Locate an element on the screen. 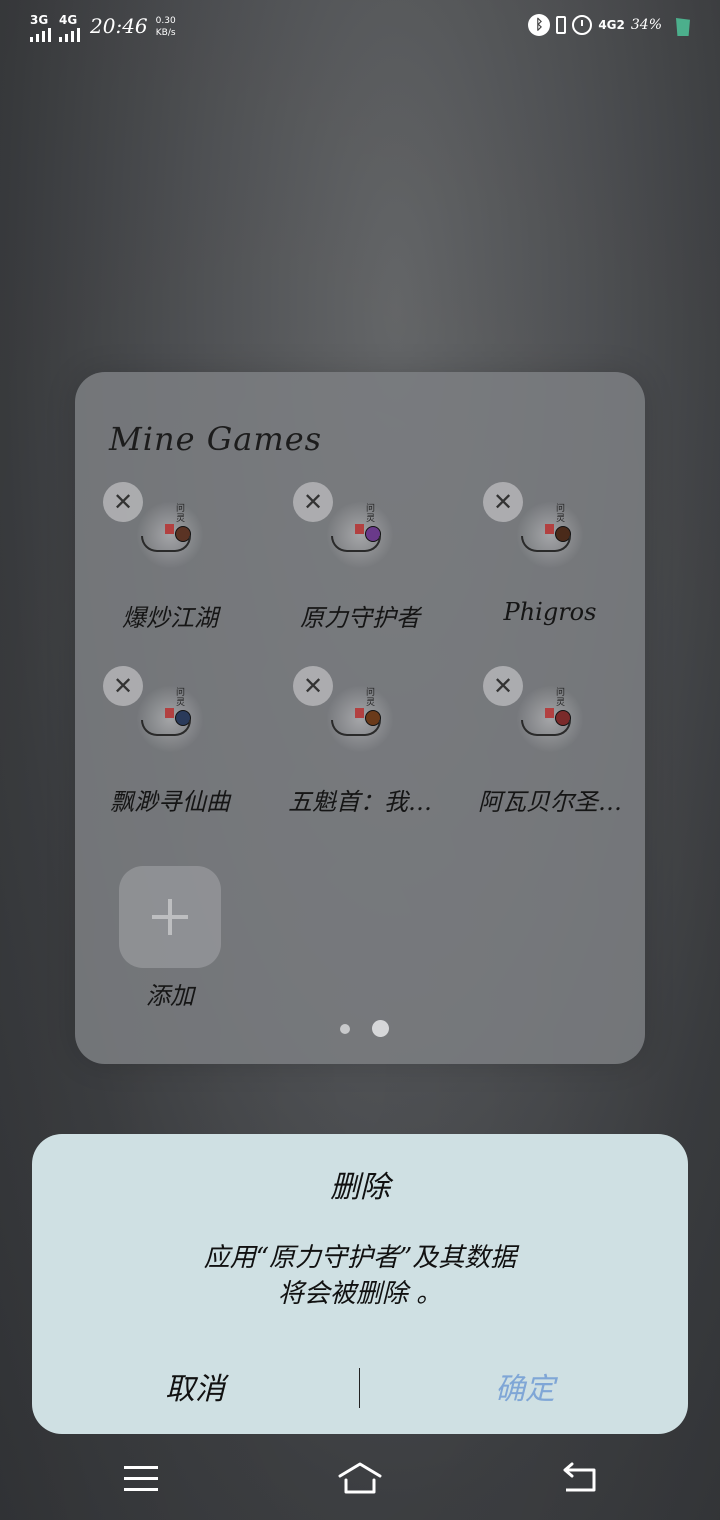  cancel-button: 取消 is located at coordinates (195, 1386).